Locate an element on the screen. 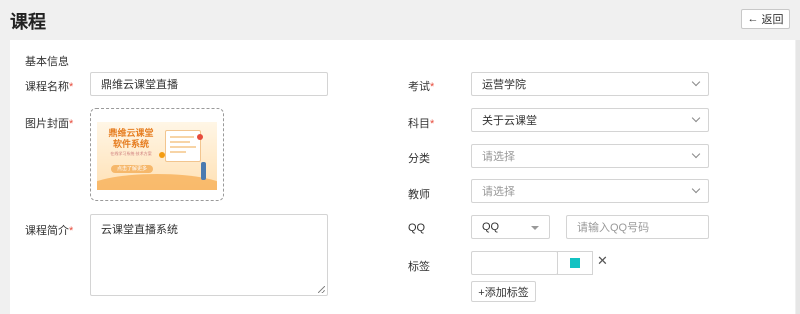  qq-number-placeholder: 请输入QQ号码 is located at coordinates (613, 228).